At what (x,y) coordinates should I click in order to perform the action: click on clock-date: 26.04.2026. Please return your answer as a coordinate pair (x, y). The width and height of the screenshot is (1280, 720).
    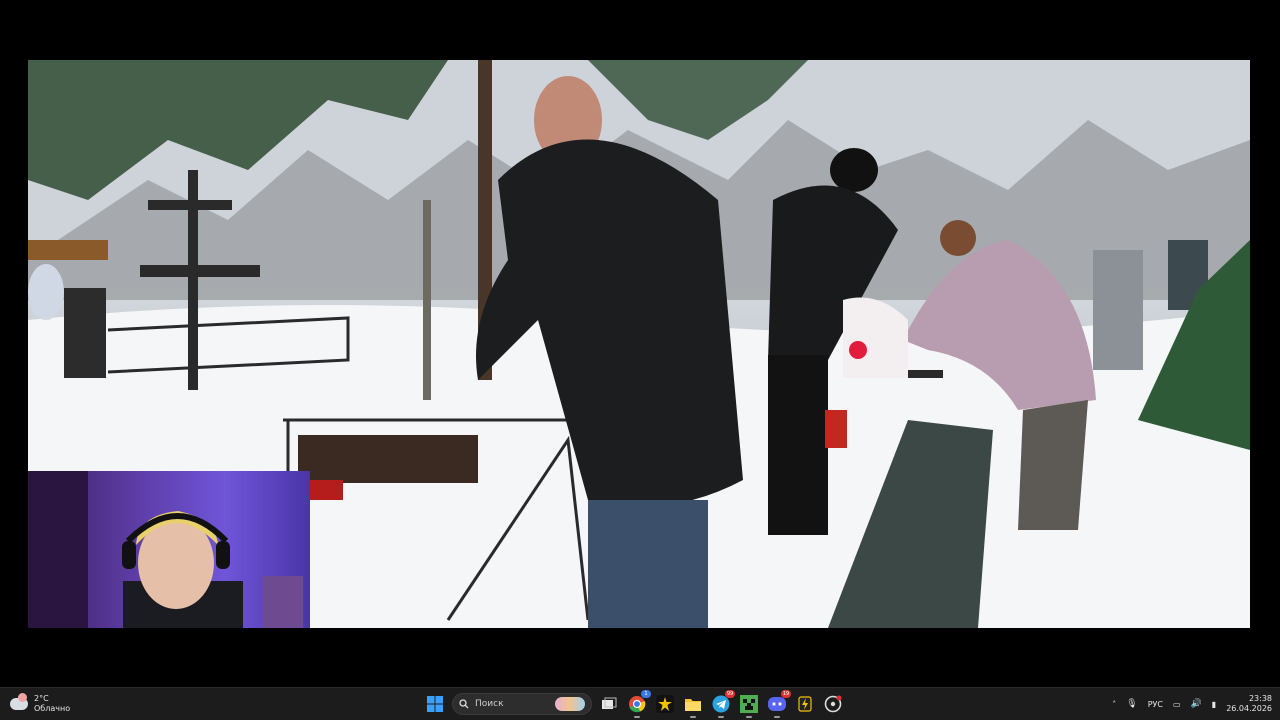
    Looking at the image, I should click on (1249, 708).